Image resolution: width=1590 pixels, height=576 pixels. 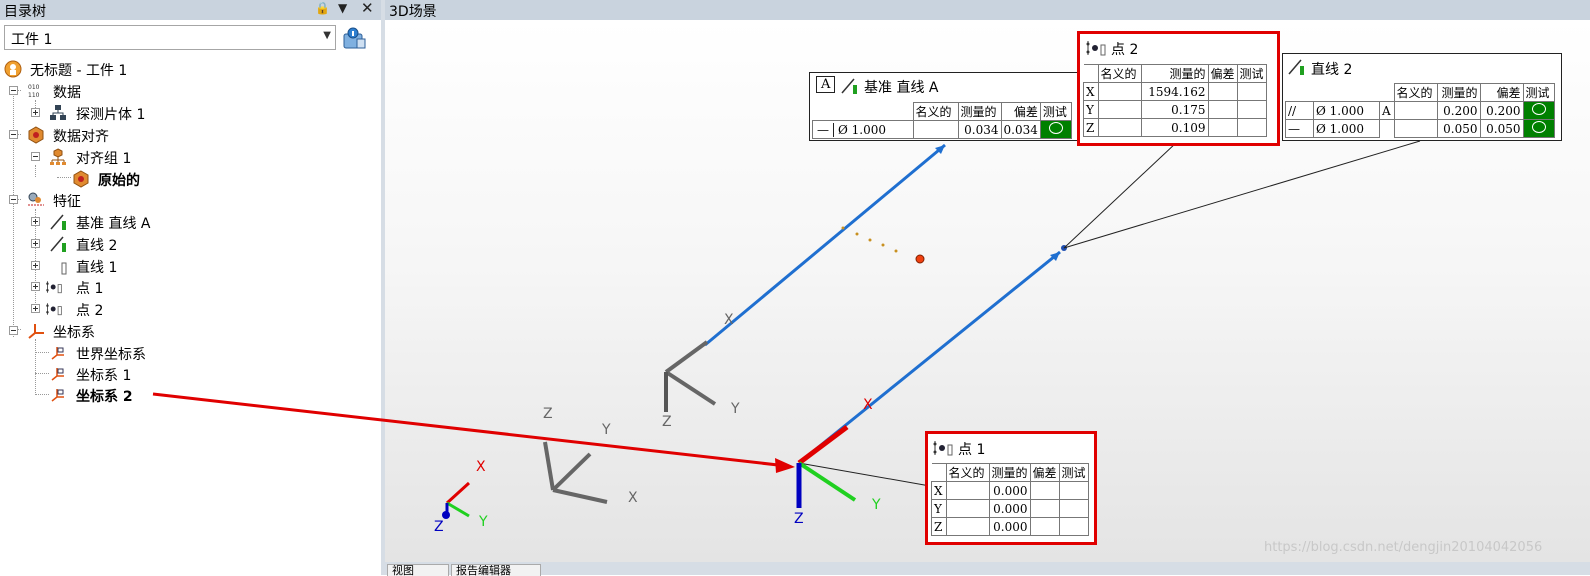 I want to click on tree-item-line-1: 直线 1, so click(x=190, y=265).